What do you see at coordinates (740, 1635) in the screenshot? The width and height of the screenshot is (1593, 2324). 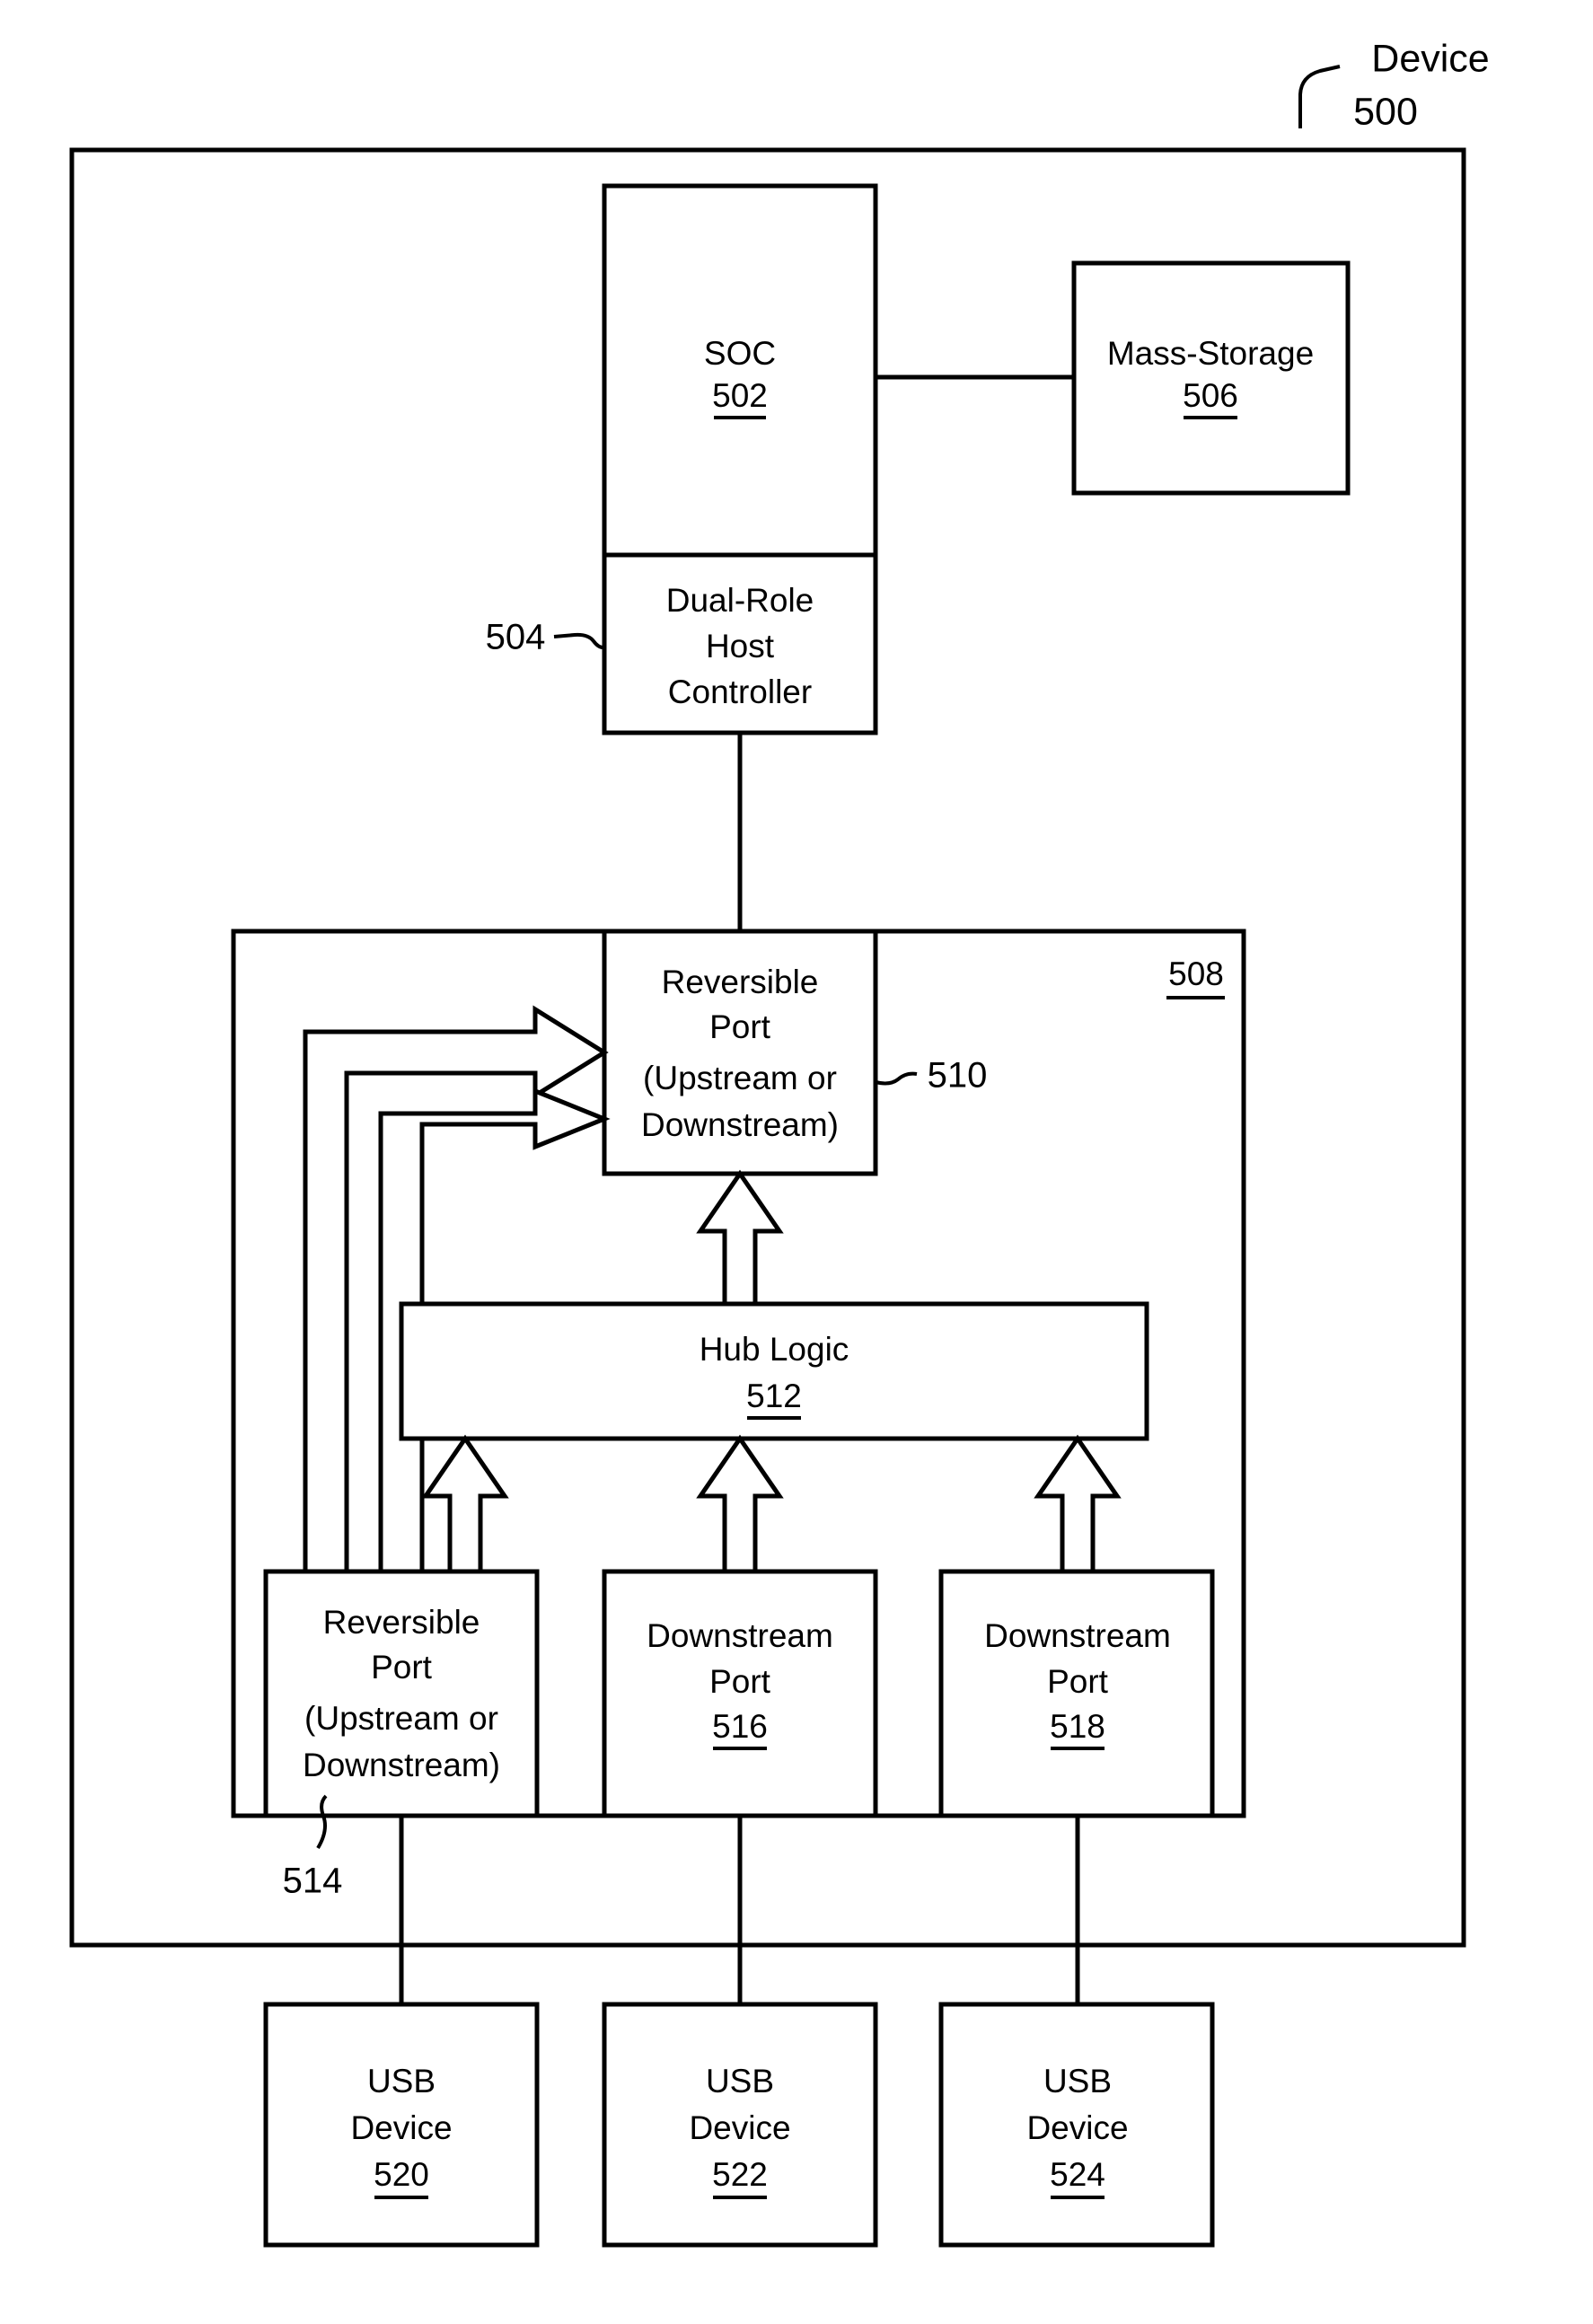 I see `downstream-port-516-line1: Downstream` at bounding box center [740, 1635].